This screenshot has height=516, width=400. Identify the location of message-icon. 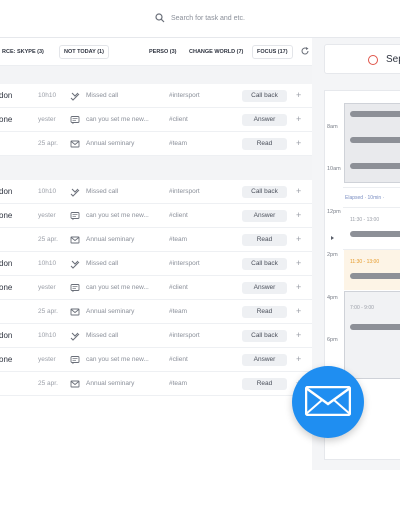
(75, 120).